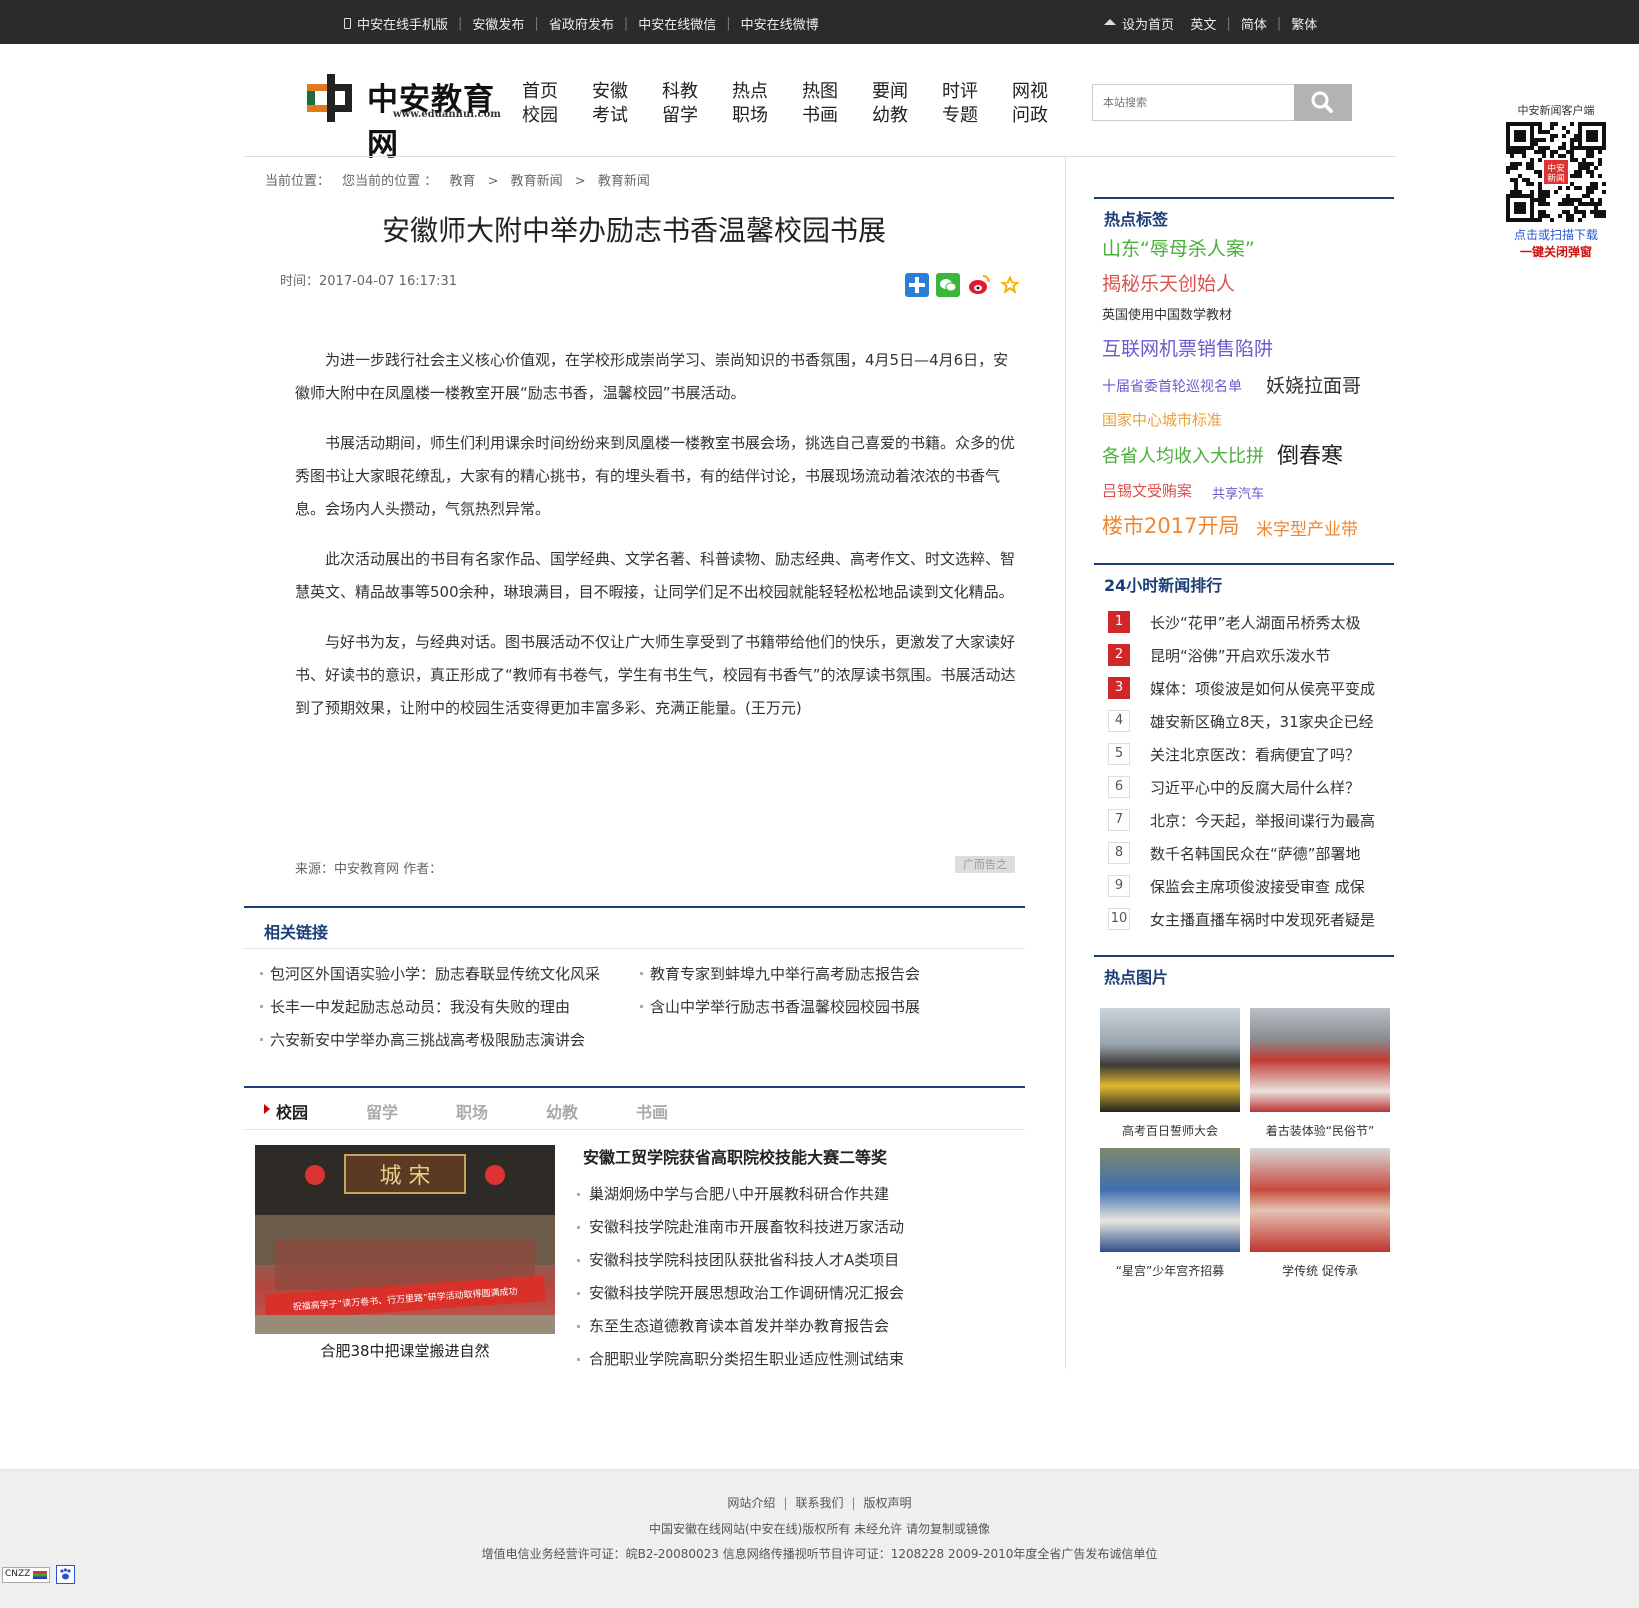 This screenshot has width=1639, height=1608. I want to click on wechat-icon, so click(948, 285).